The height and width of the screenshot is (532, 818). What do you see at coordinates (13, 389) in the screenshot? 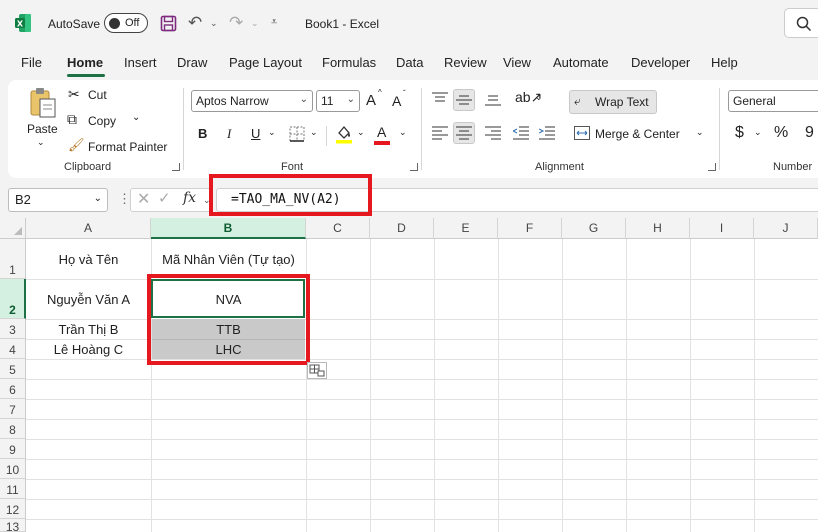
I see `row-header-6: 6` at bounding box center [13, 389].